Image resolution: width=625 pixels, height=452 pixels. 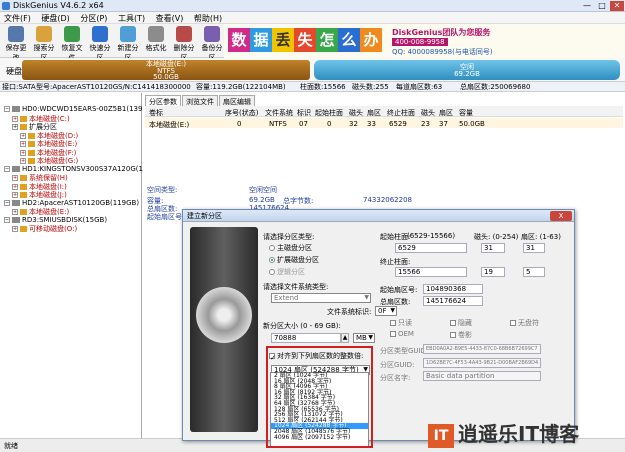 What do you see at coordinates (294, 260) in the screenshot?
I see `extended-partition-radio: 扩展磁盘分区` at bounding box center [294, 260].